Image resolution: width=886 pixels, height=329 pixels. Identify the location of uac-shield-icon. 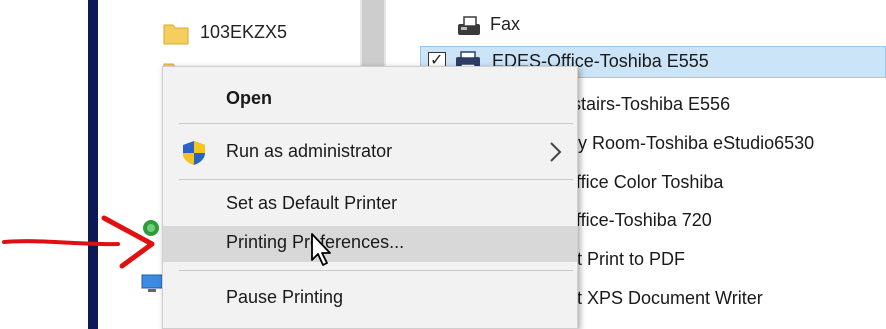
(194, 153).